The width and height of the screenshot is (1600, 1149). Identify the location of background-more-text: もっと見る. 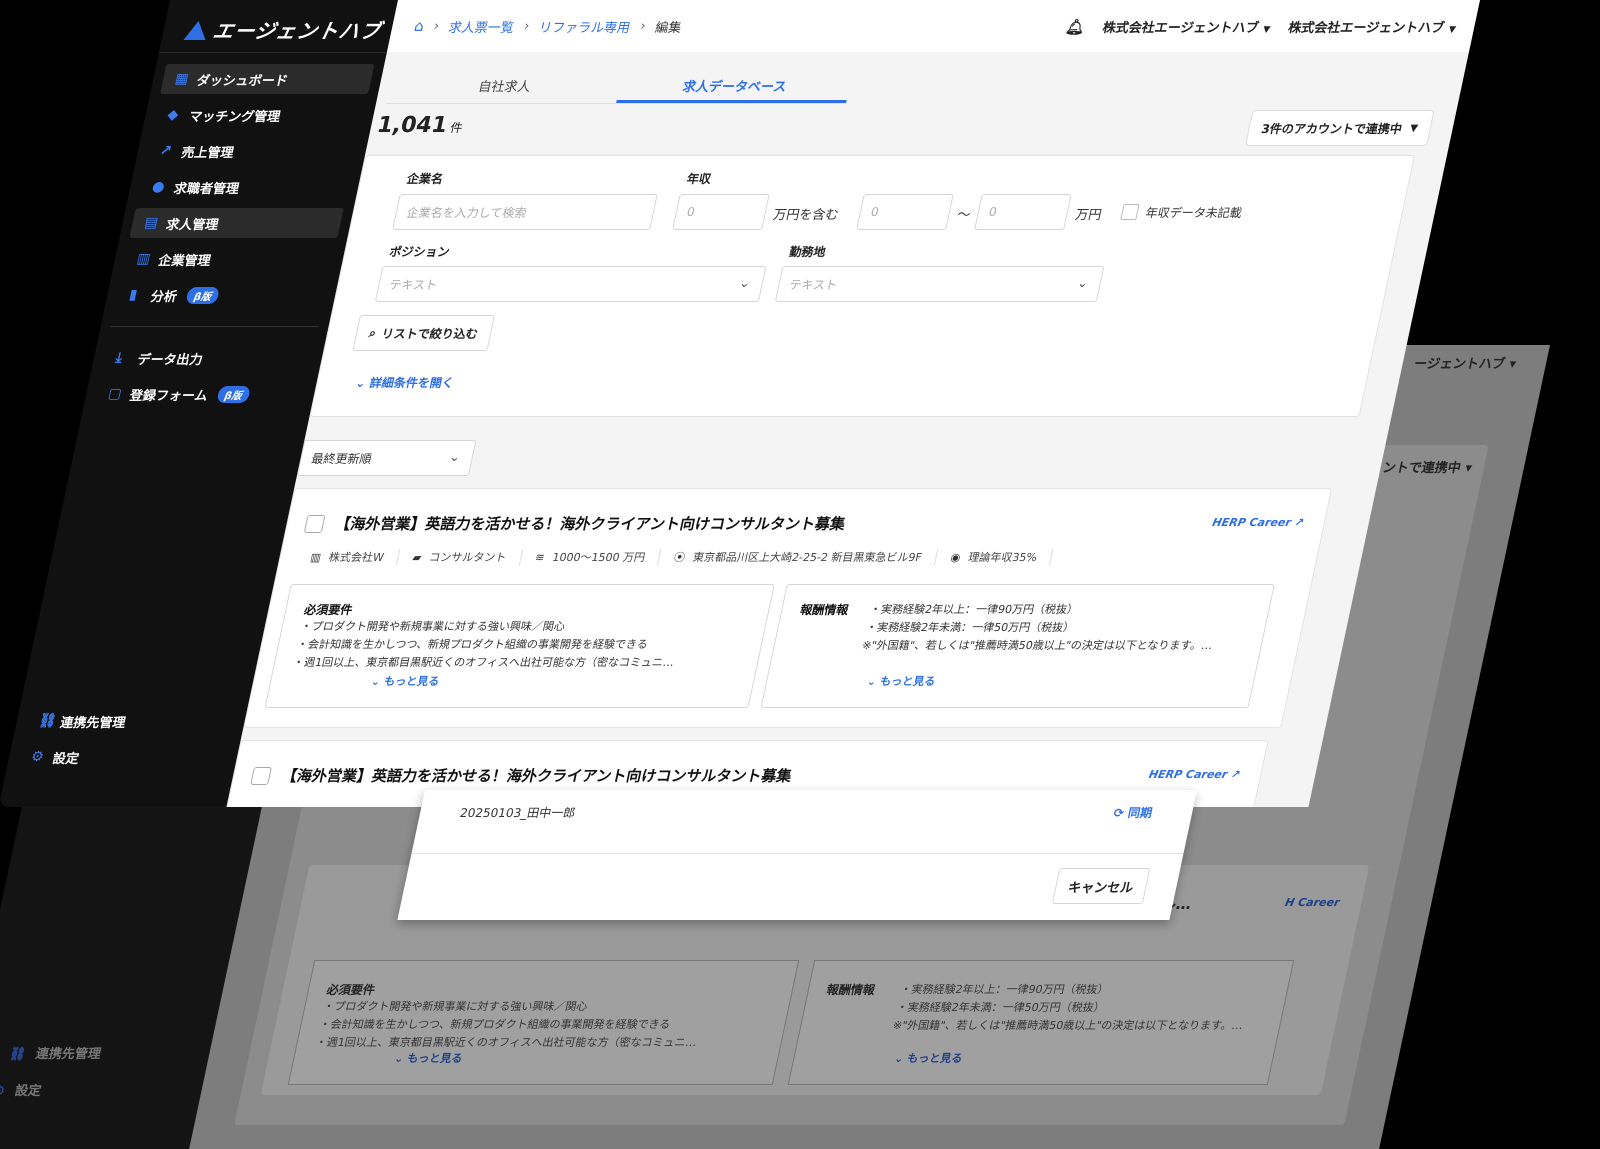
(935, 1058).